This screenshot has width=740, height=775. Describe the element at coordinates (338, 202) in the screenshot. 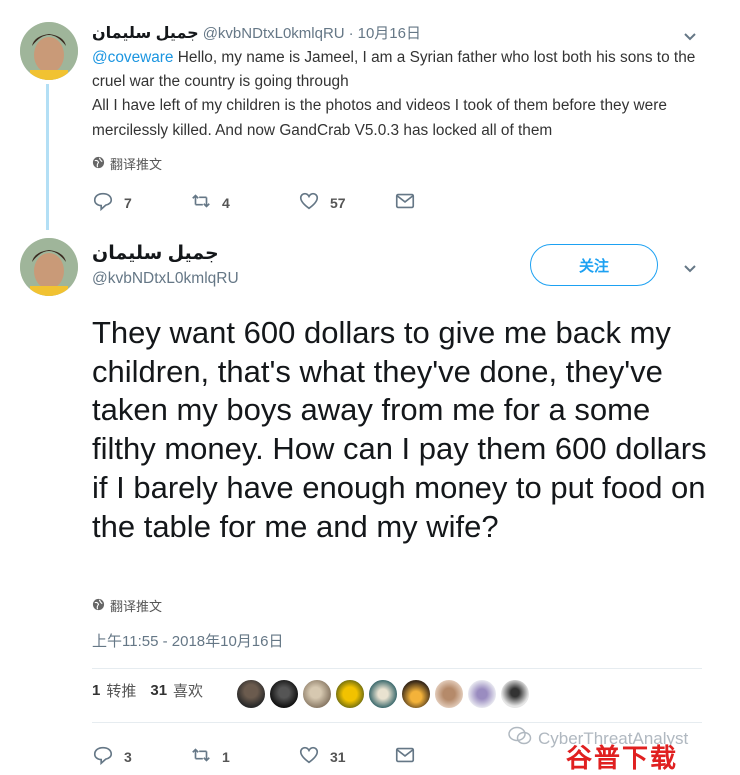

I see `like-count: 57` at that location.